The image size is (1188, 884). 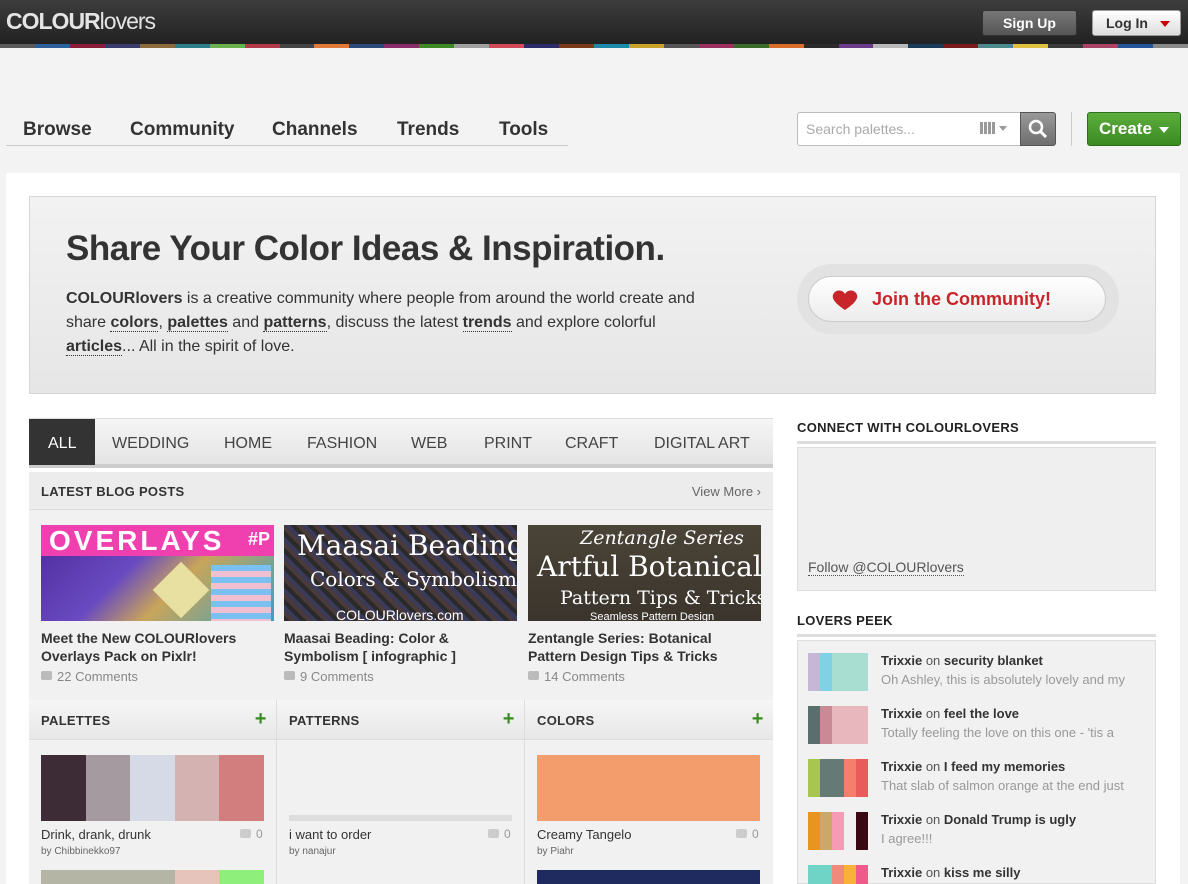 I want to click on add-palette-icon: +, so click(x=260, y=719).